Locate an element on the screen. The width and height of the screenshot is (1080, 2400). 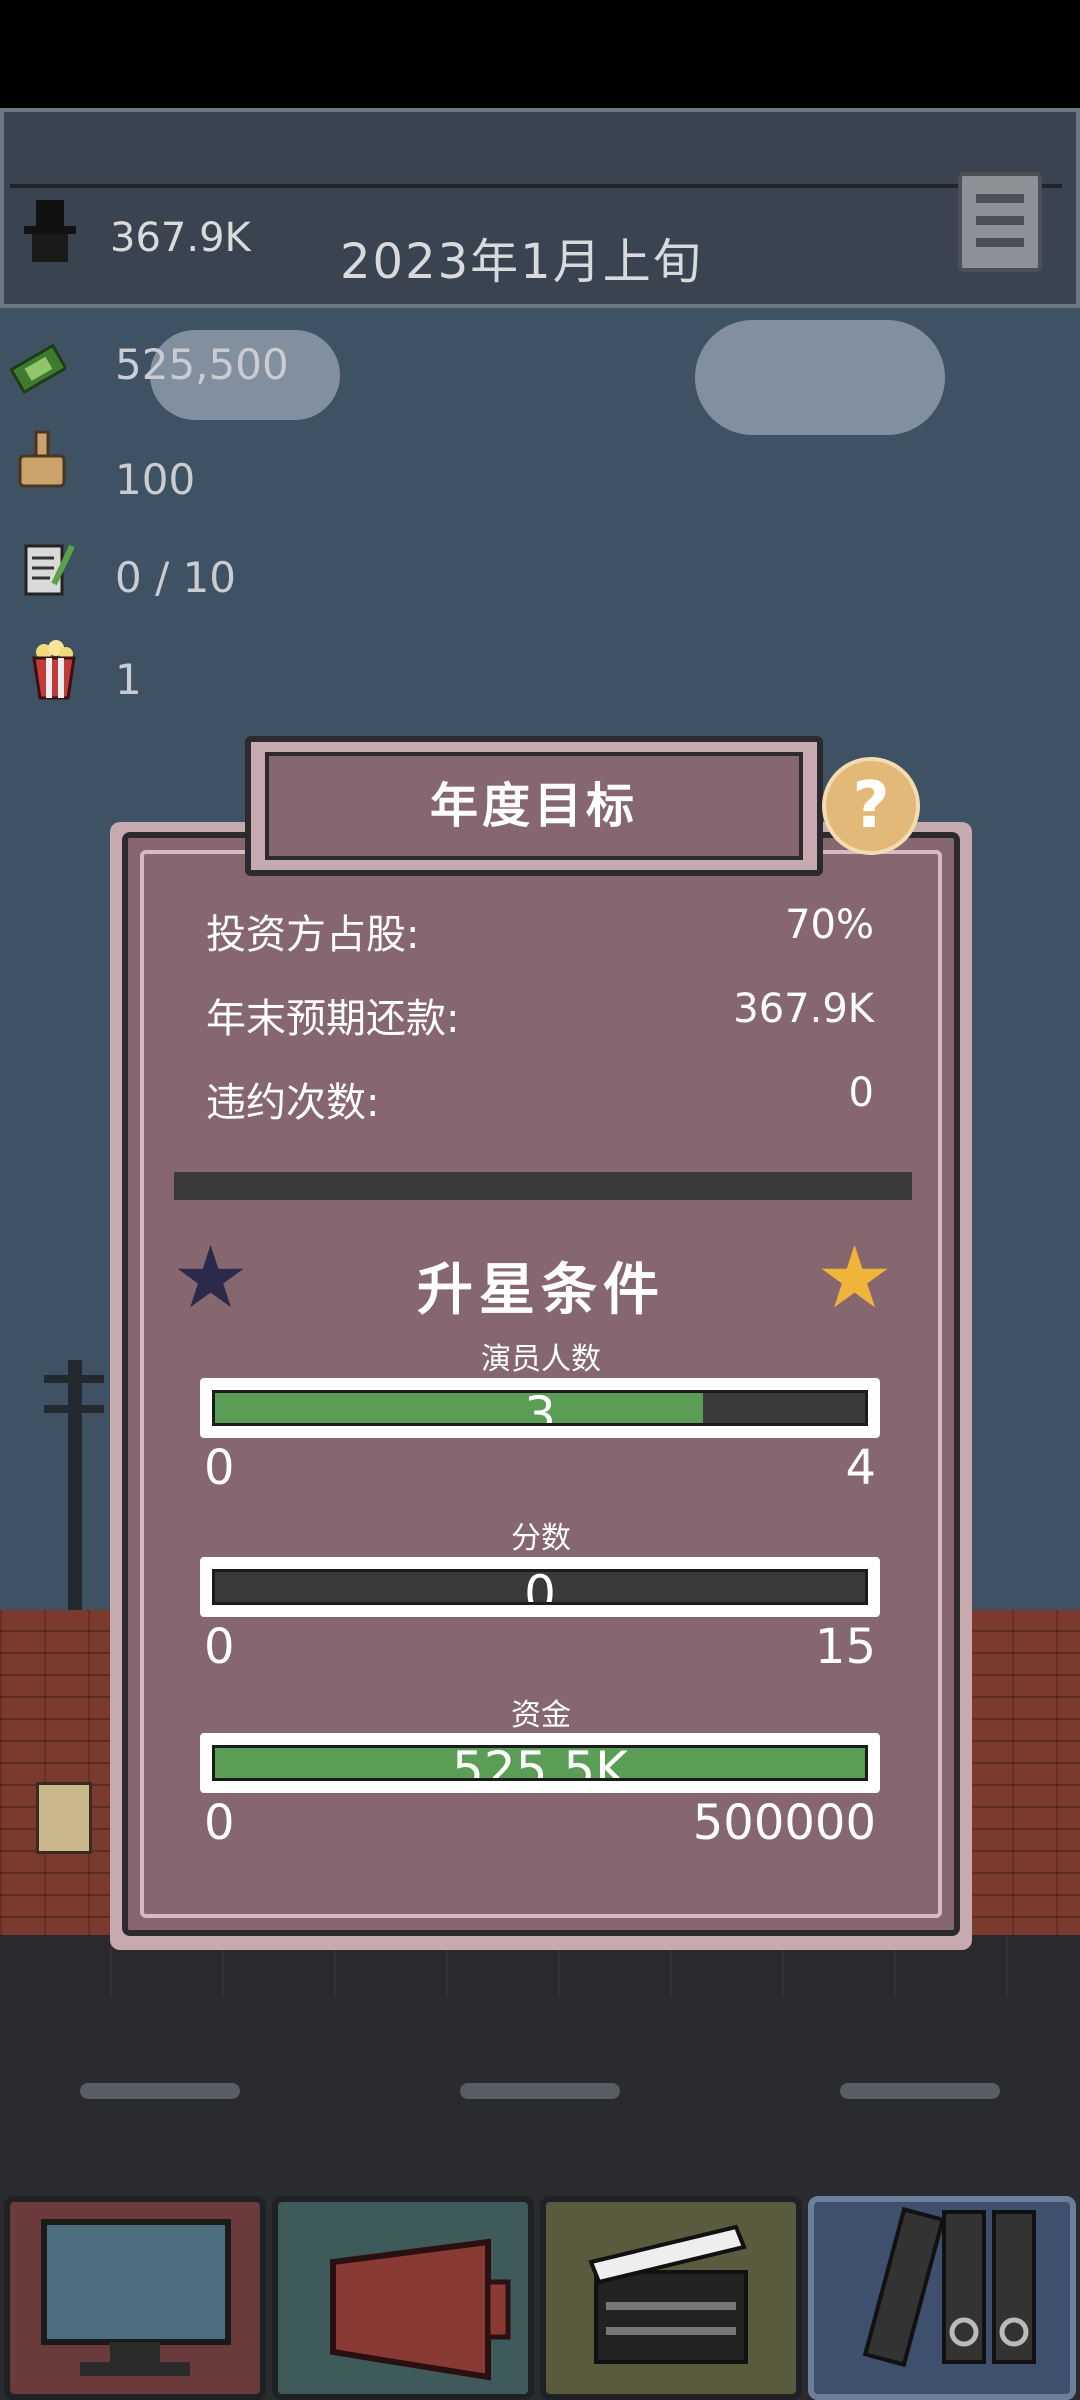
nav-folders-button is located at coordinates (942, 2298).